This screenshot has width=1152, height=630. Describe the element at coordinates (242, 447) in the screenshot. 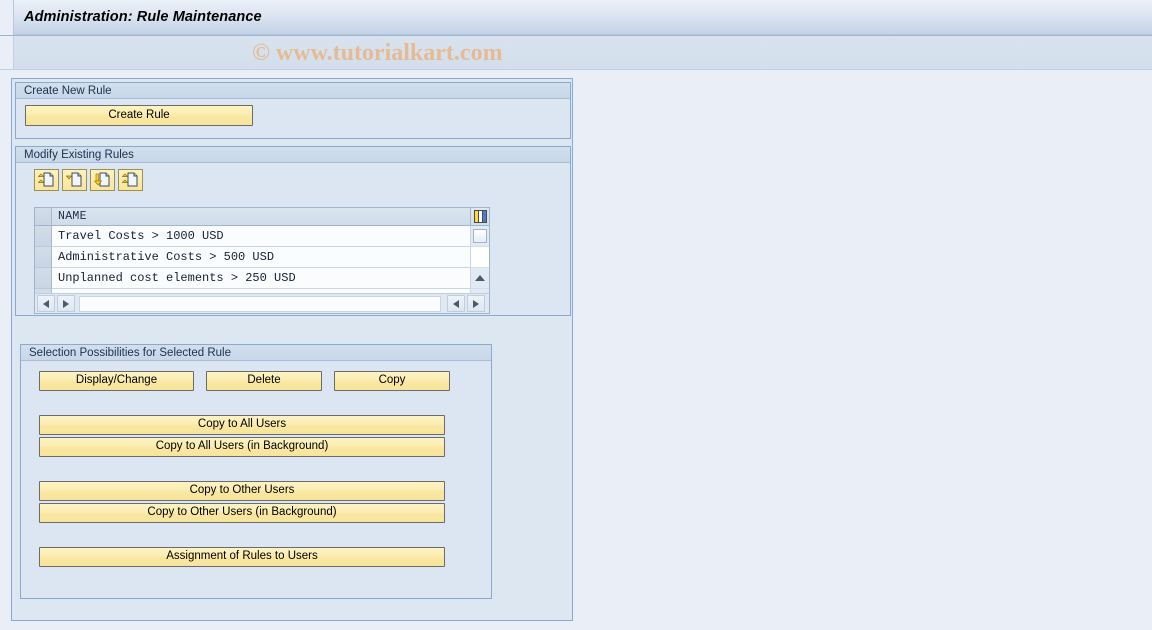

I see `copy-to-all-users-background-button: Copy to All Users (in Background)` at that location.